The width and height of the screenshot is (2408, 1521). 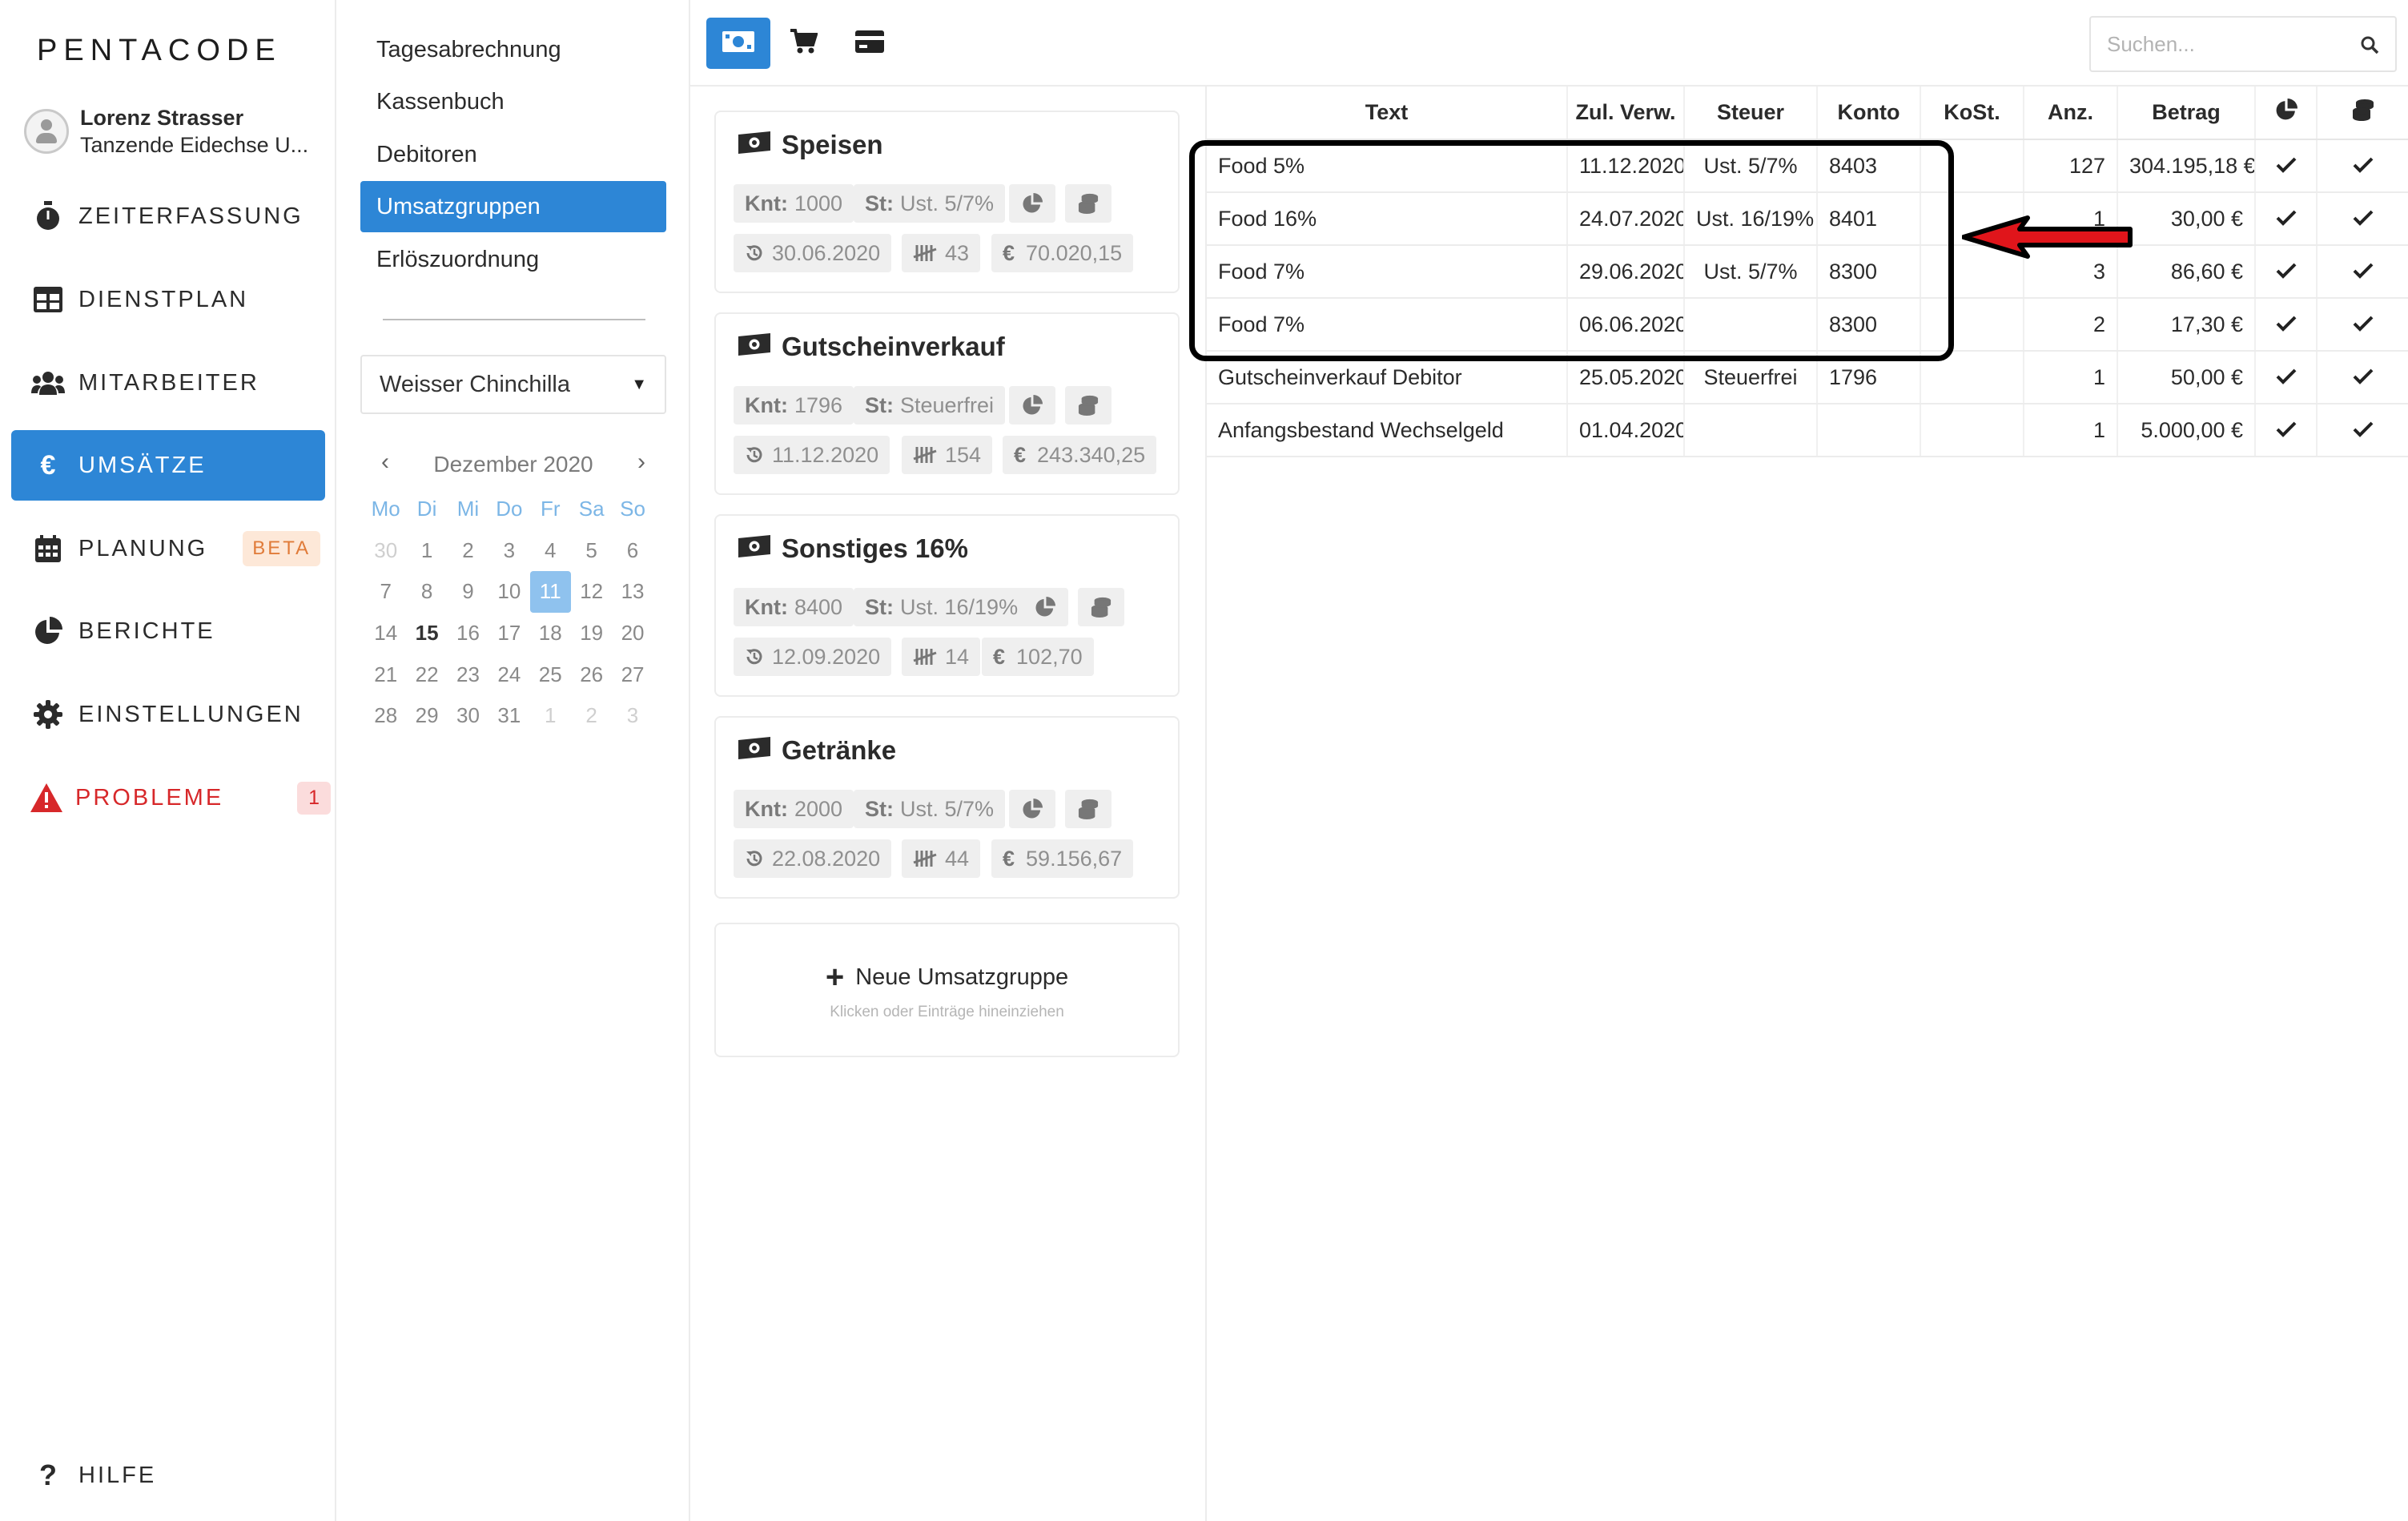 I want to click on nav-einstellungen: EINSTELLUNGEN, so click(x=168, y=714).